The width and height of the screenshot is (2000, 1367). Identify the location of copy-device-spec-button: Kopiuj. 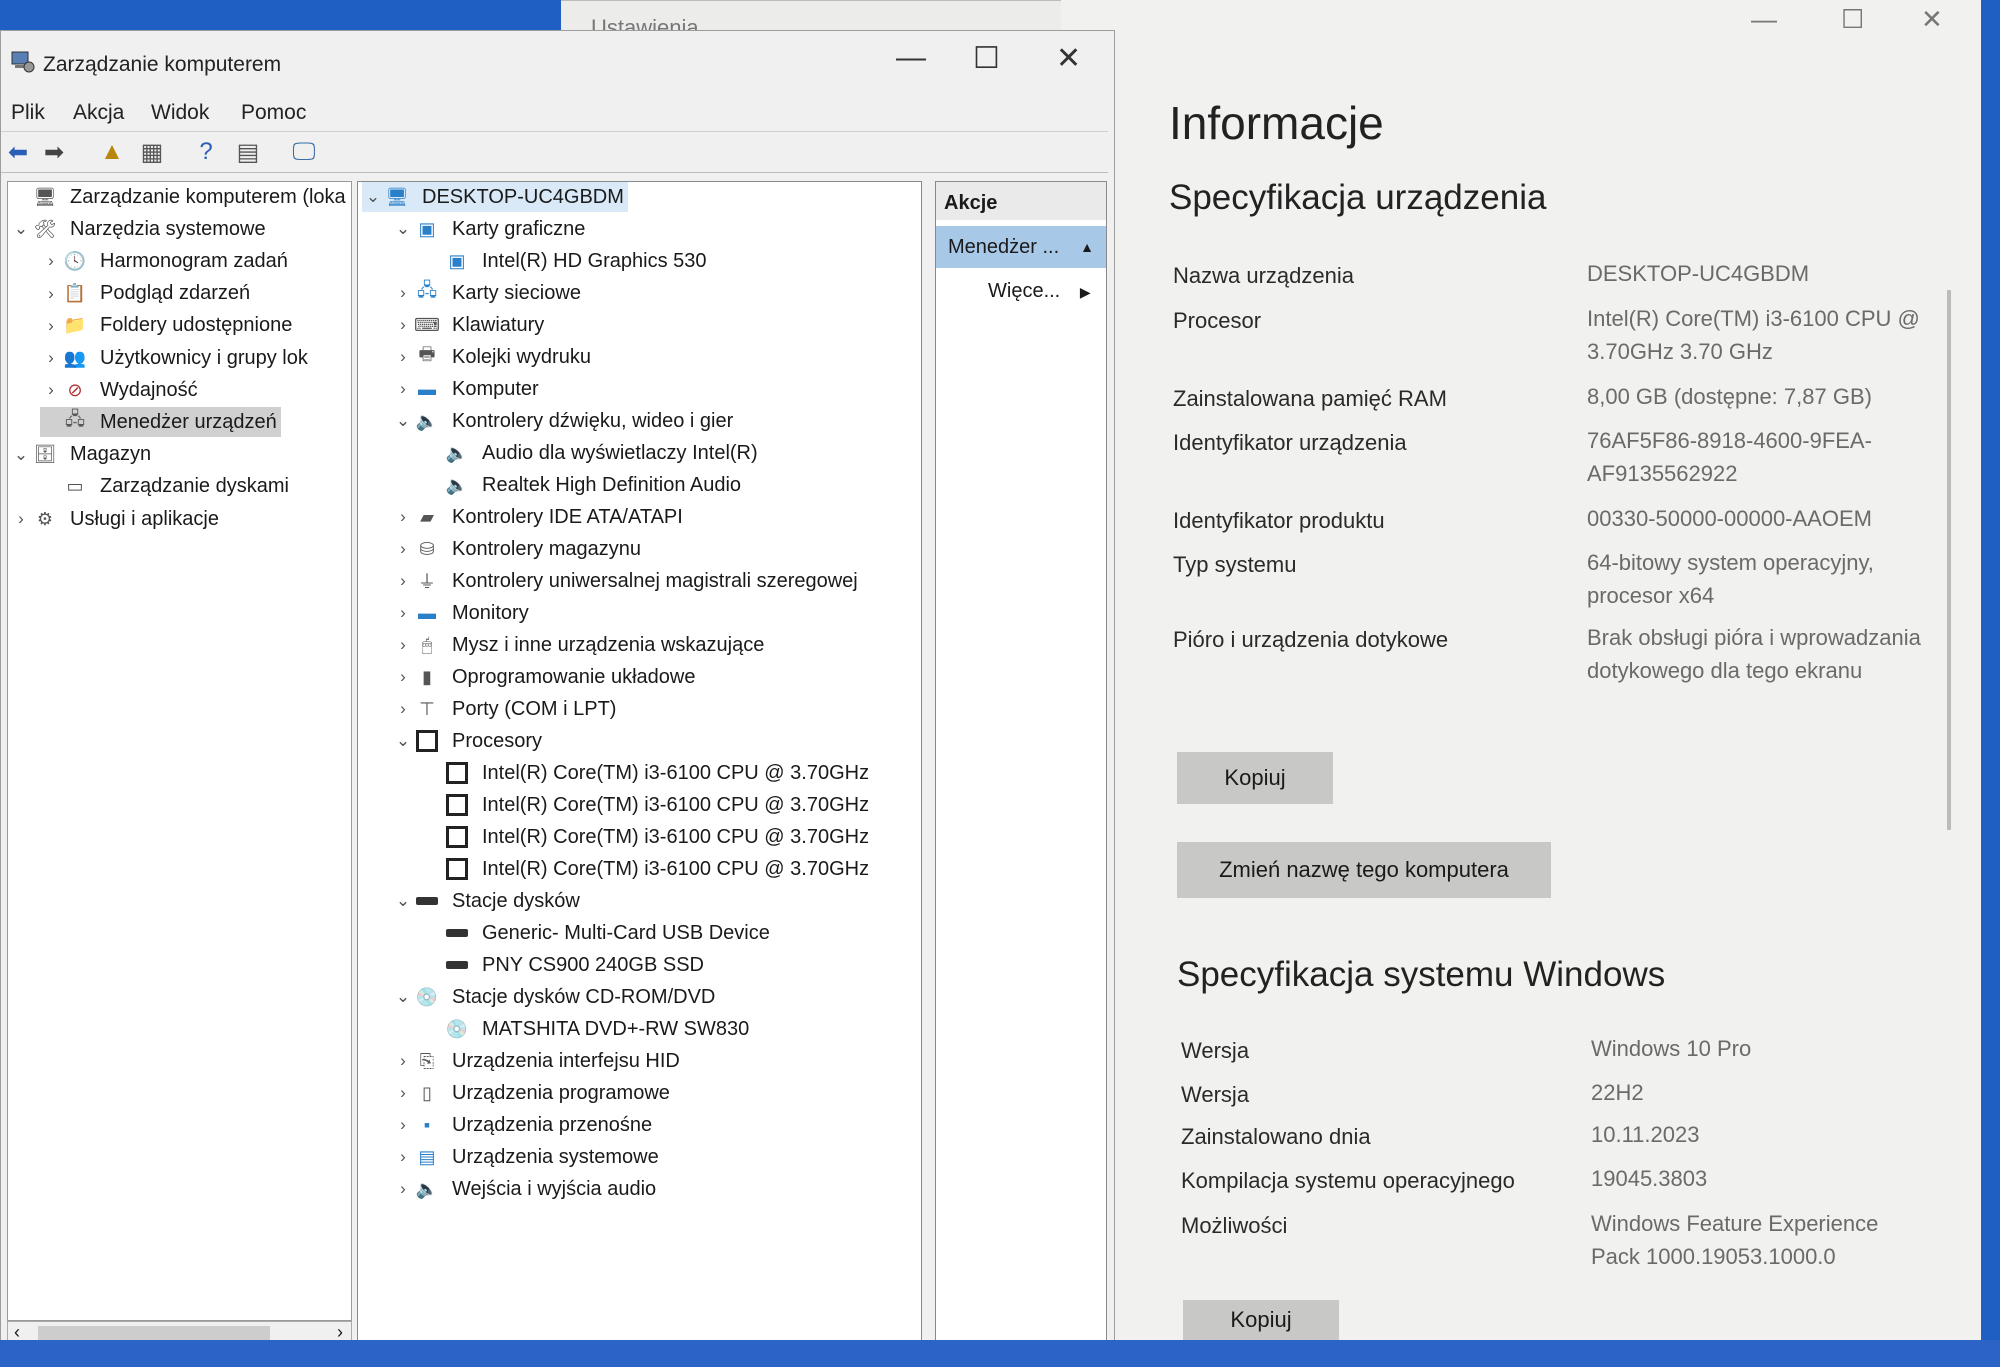
(1255, 778).